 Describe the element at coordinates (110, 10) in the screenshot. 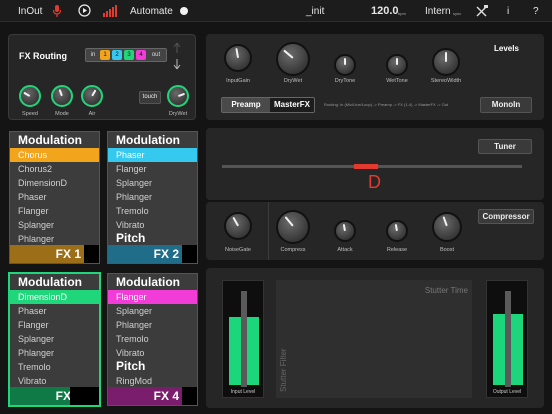

I see `level-bars-icon` at that location.